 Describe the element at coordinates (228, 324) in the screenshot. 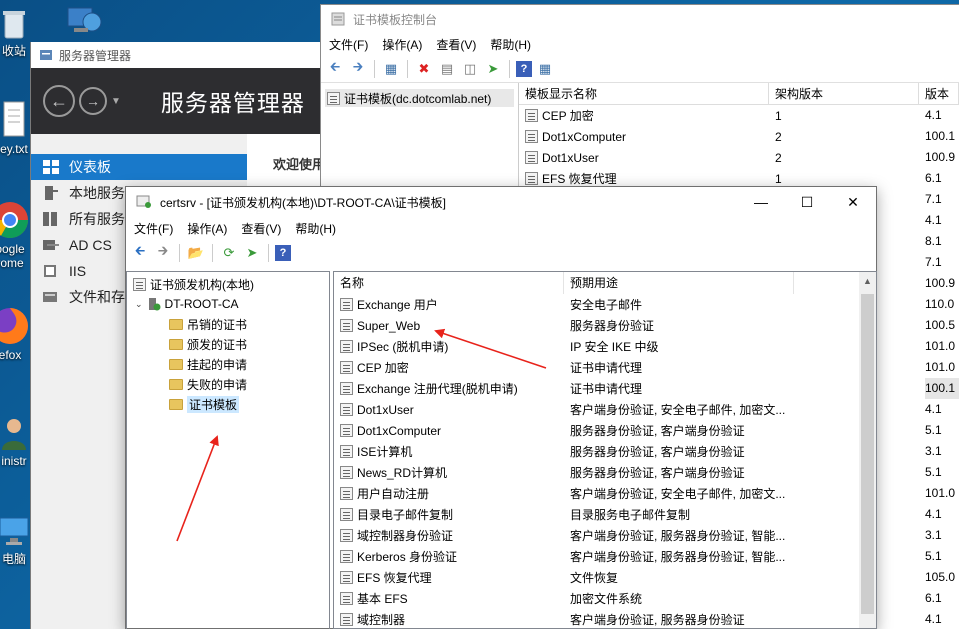

I see `tree-node-revoked: 吊销的证书` at that location.